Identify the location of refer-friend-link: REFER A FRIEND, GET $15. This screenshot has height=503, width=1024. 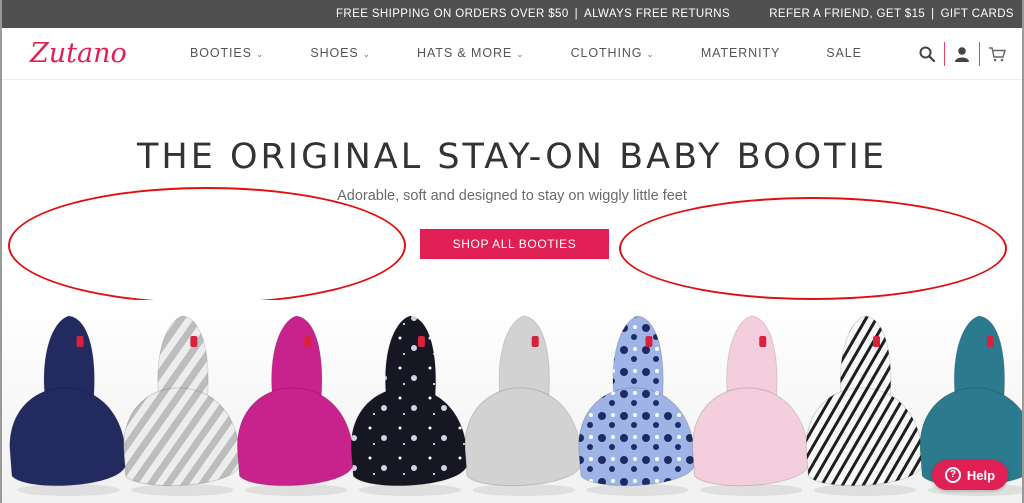
(847, 14).